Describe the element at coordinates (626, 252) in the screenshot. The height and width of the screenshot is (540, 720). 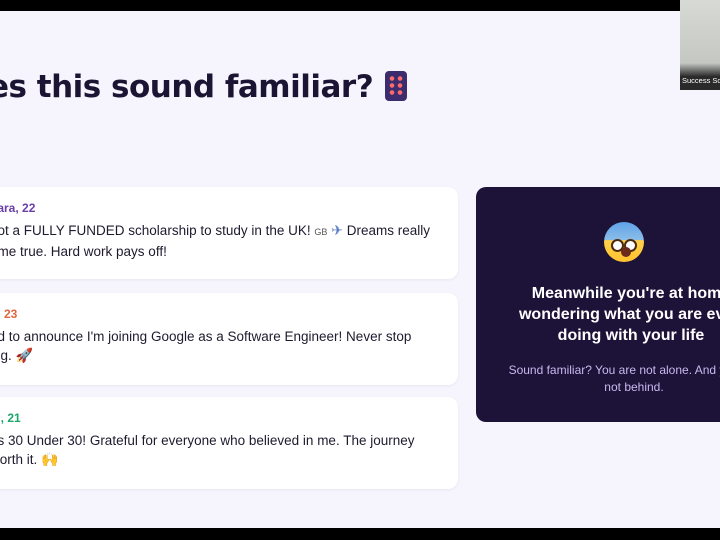
I see `anxious-face-mouth` at that location.